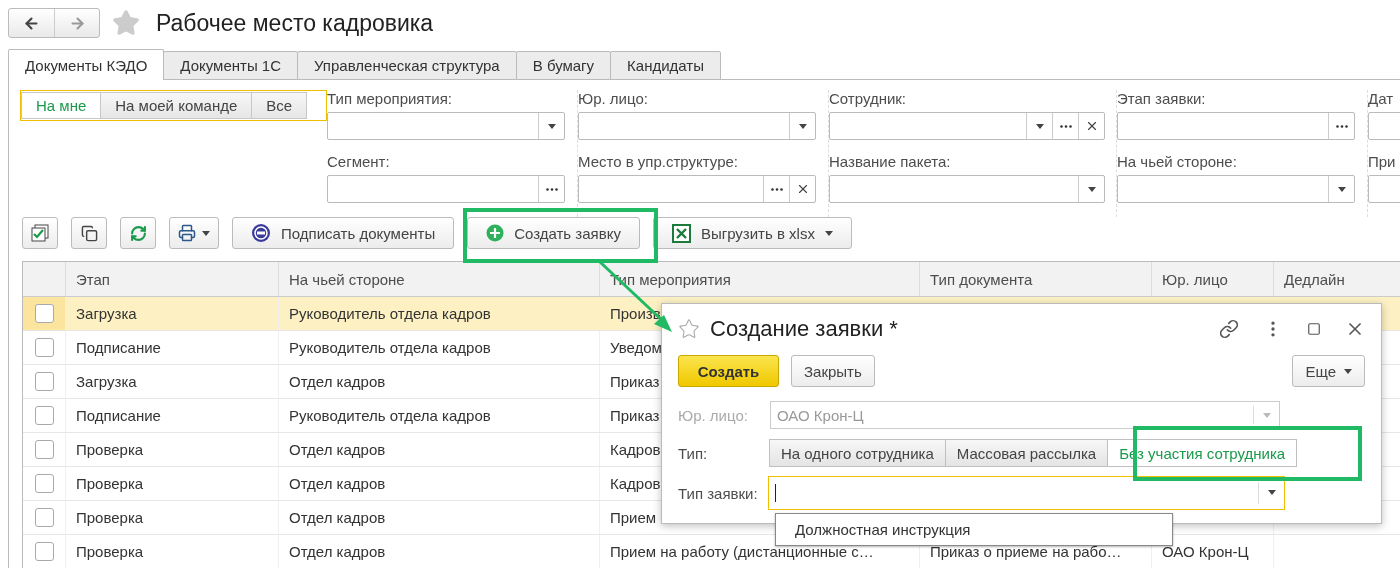  What do you see at coordinates (359, 162) in the screenshot?
I see `filter-label: Сегмент:` at bounding box center [359, 162].